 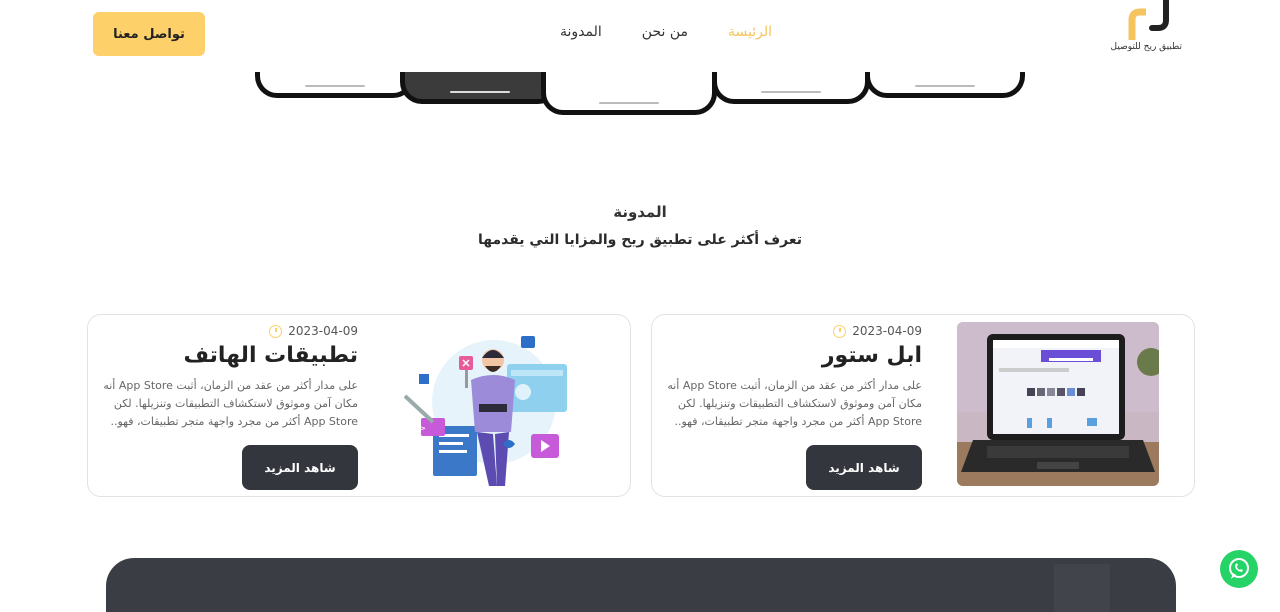 I want to click on nav-item-home: الرئيسة, so click(x=750, y=32).